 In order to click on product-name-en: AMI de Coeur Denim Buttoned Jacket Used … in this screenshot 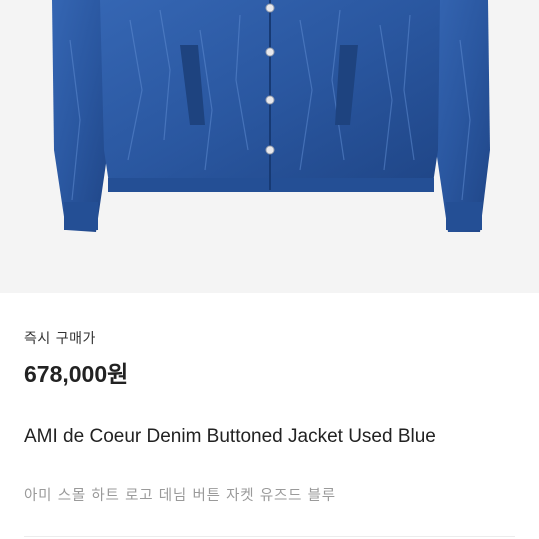, I will do `click(230, 436)`.